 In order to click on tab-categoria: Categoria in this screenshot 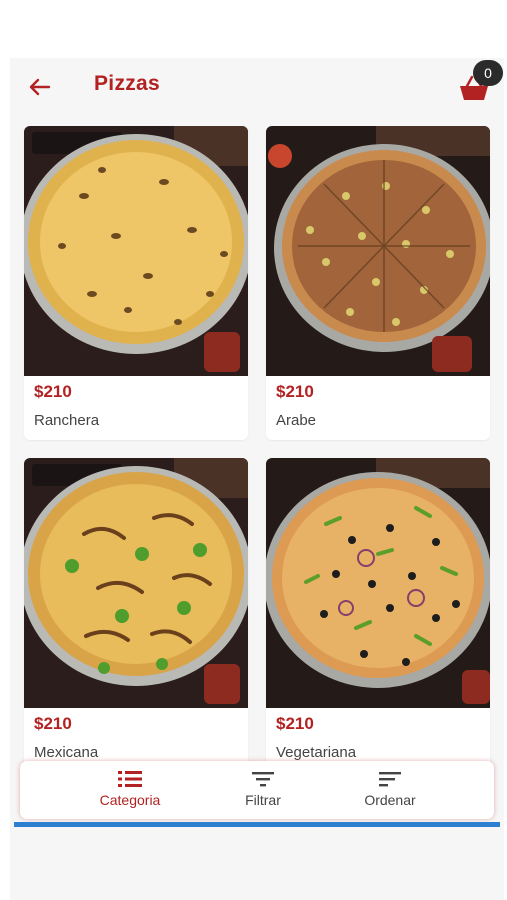, I will do `click(130, 791)`.